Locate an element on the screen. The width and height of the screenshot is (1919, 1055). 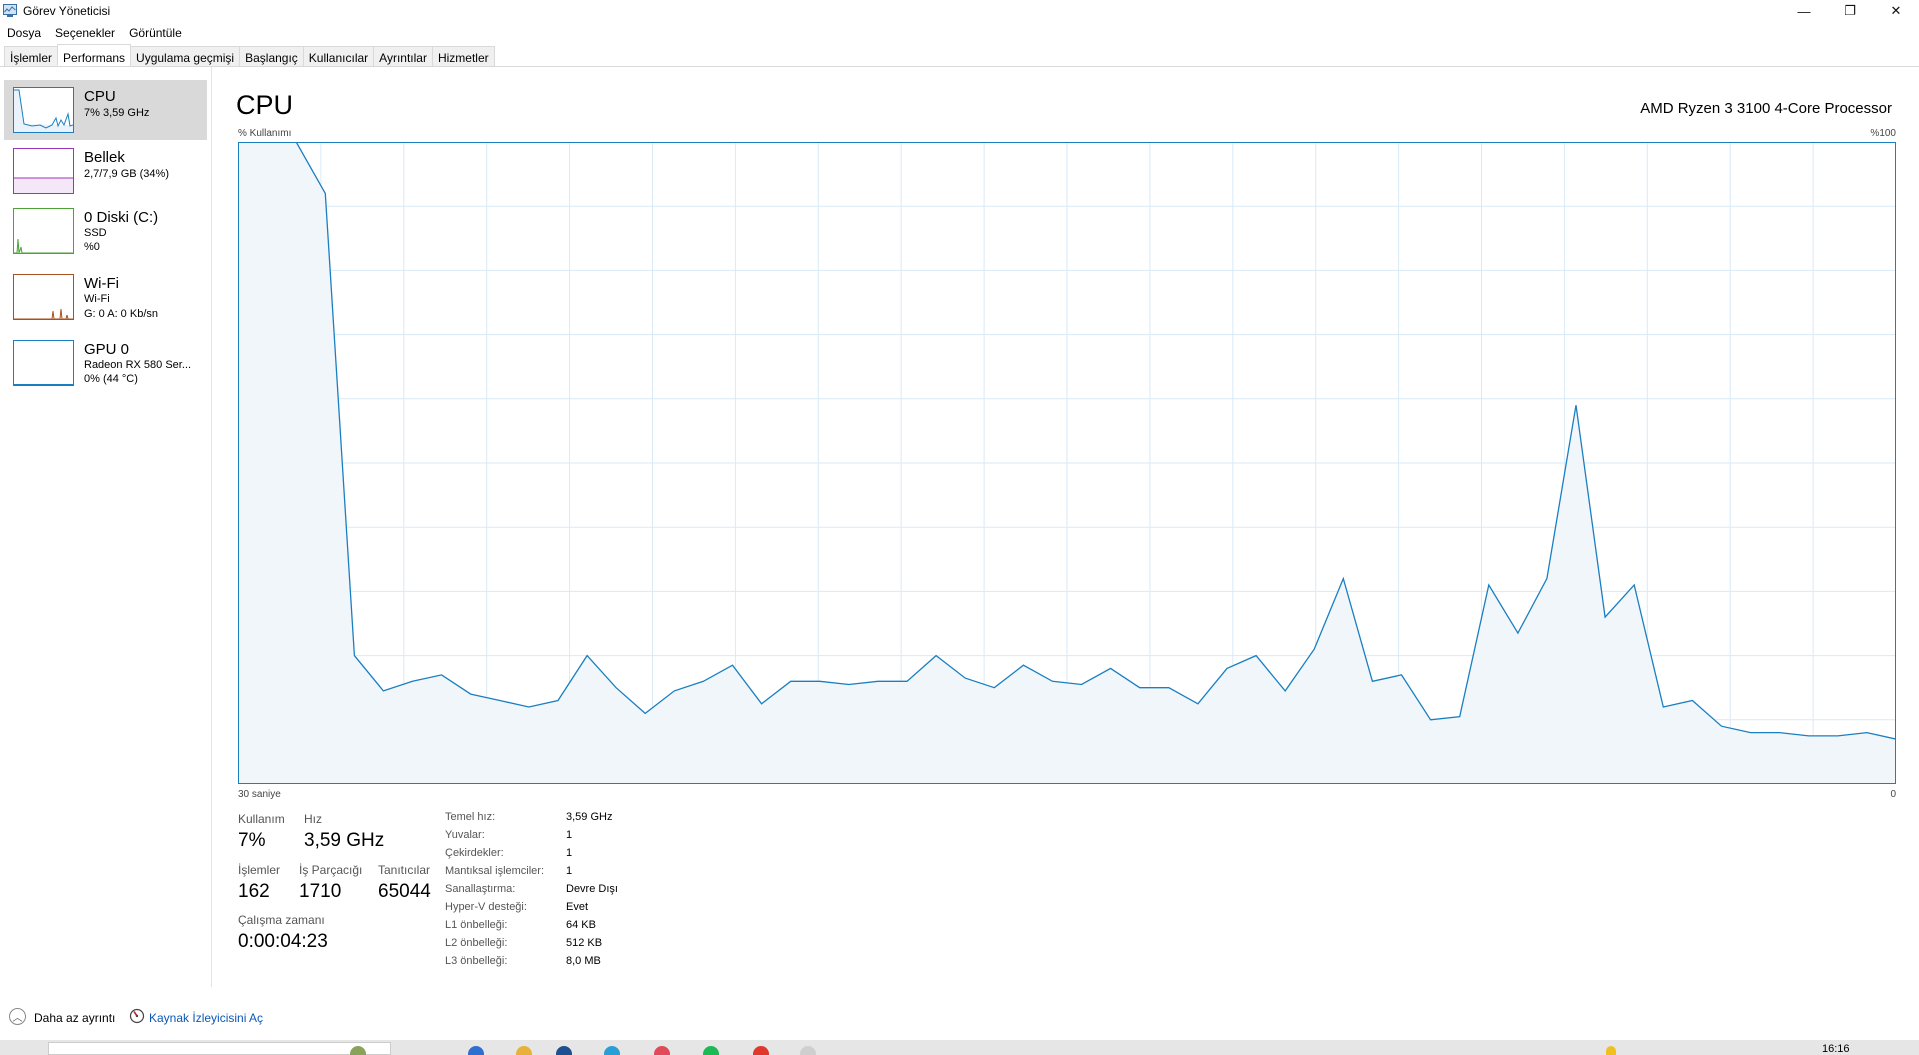
taskbar-clock: 16:16 is located at coordinates (1836, 1049).